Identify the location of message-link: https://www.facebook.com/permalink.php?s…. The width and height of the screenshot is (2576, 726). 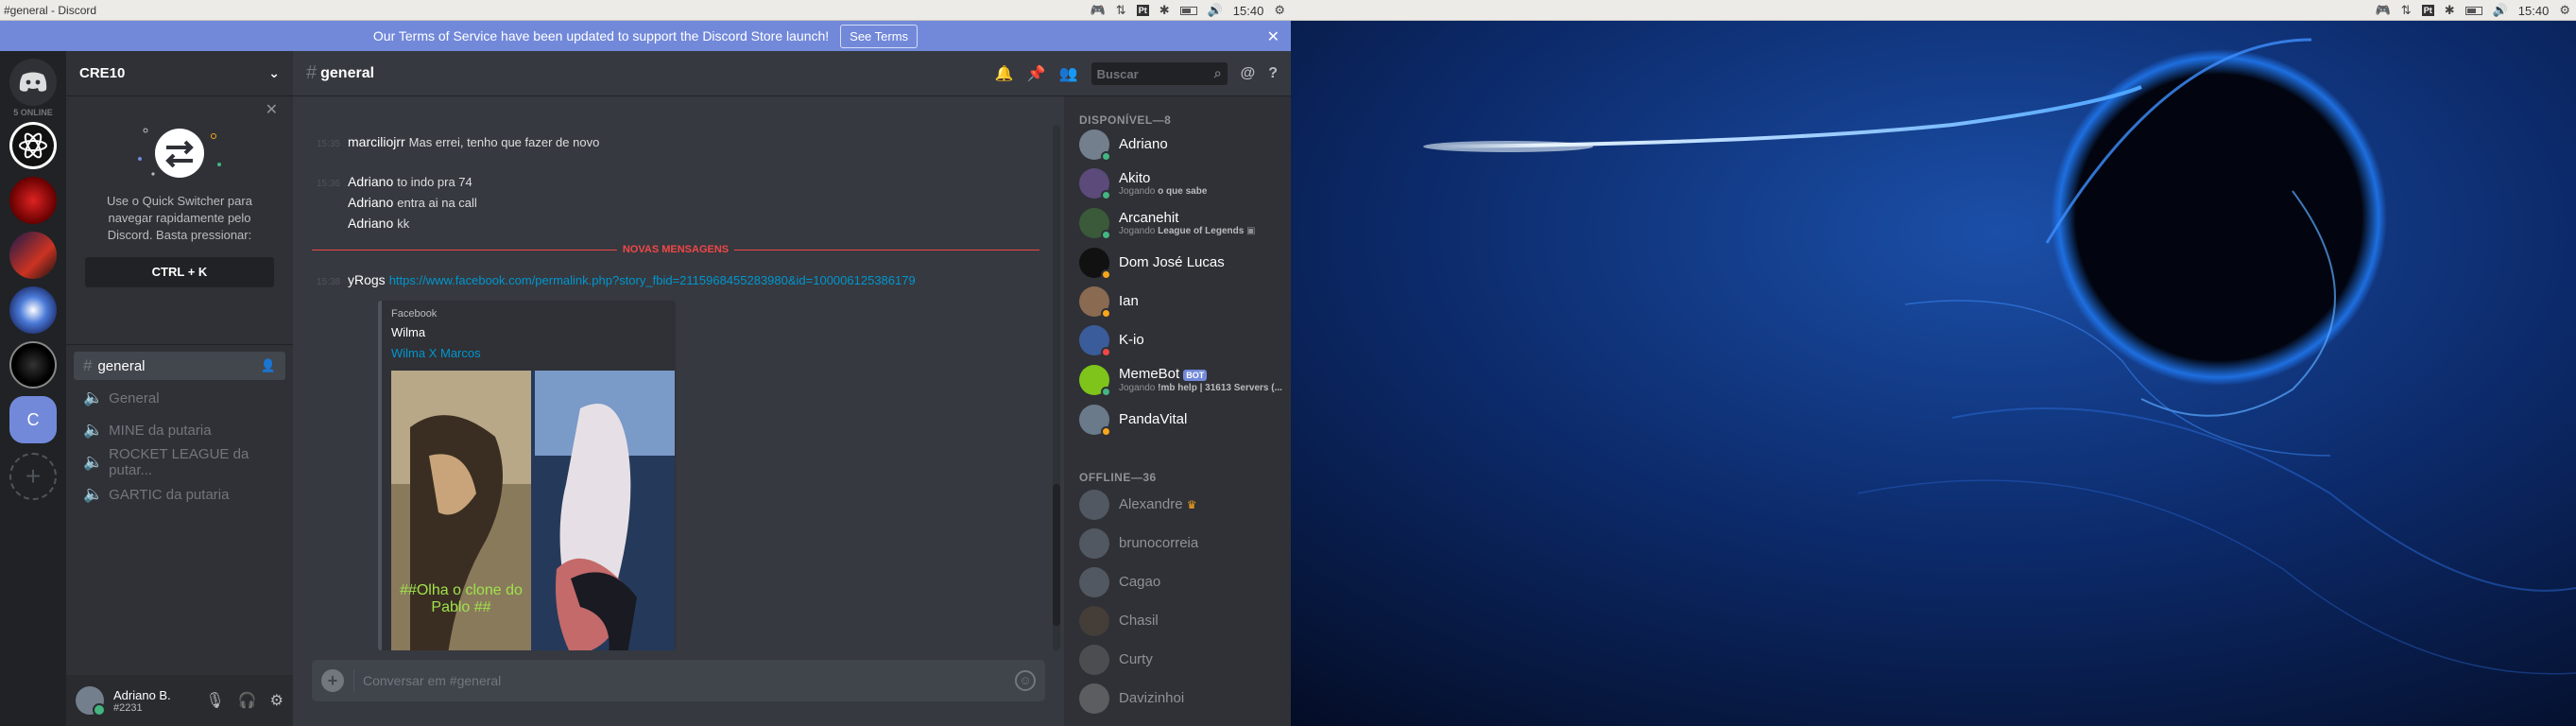
(652, 280).